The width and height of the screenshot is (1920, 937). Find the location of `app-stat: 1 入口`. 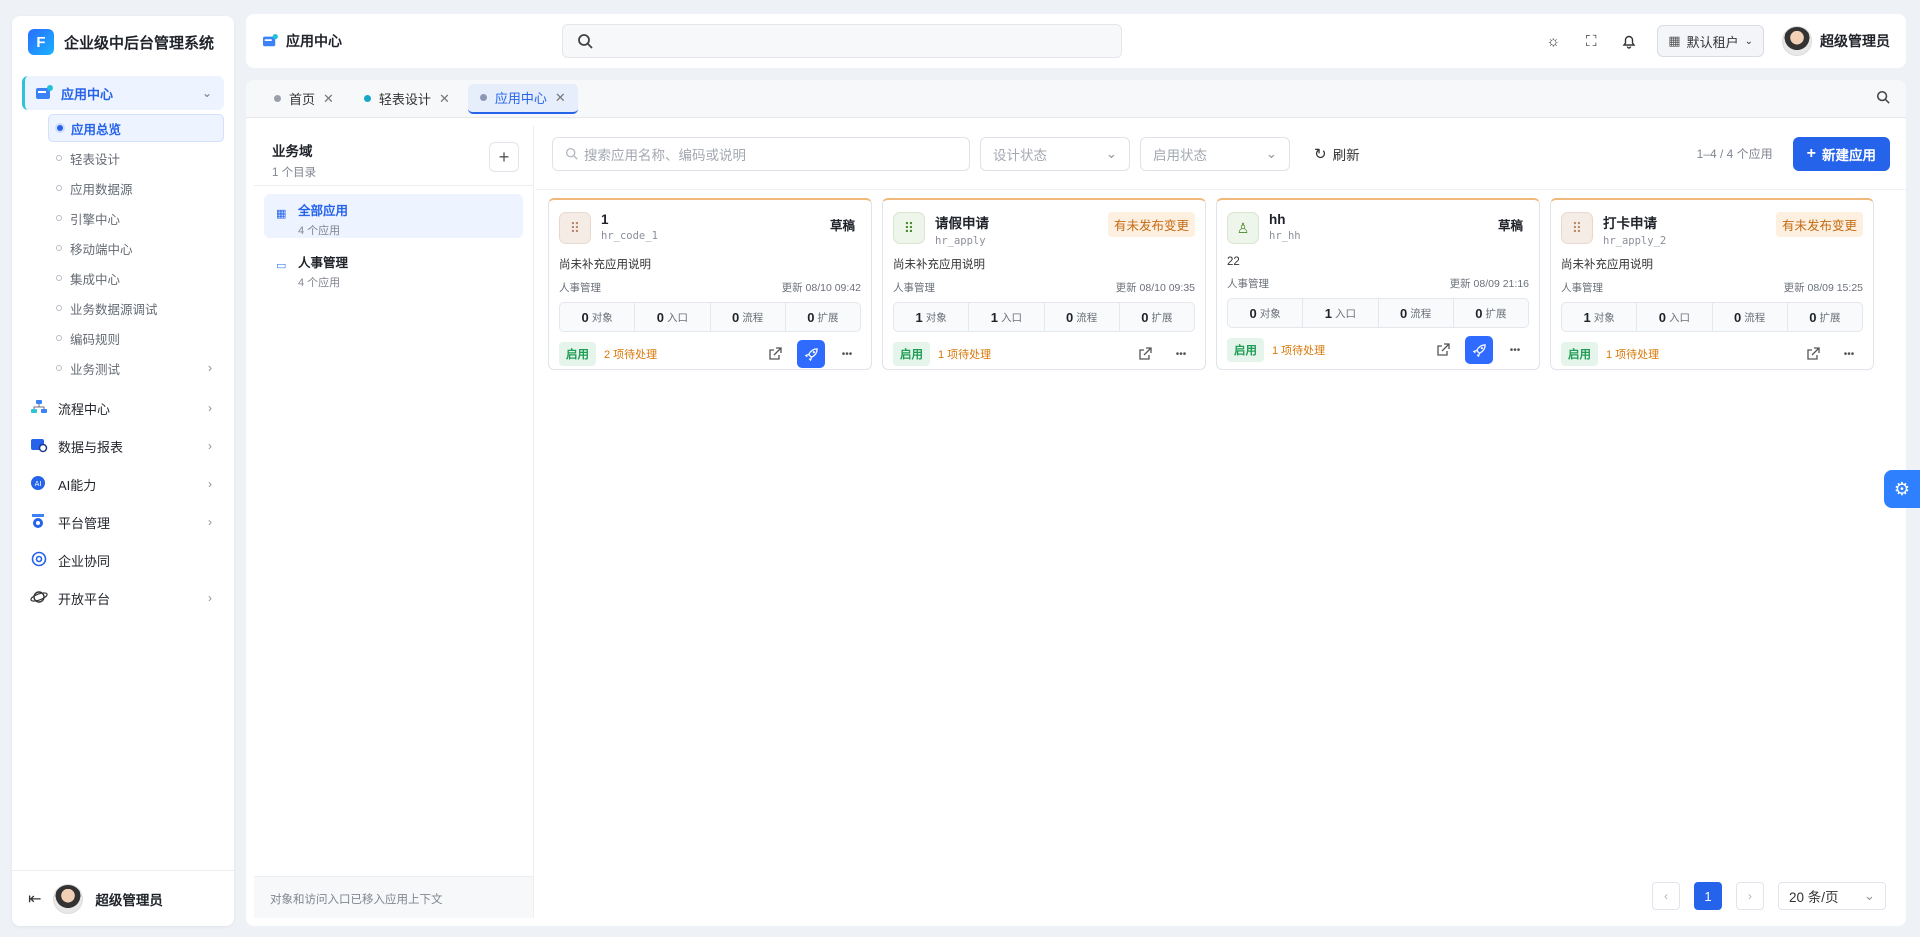

app-stat: 1 入口 is located at coordinates (1007, 317).